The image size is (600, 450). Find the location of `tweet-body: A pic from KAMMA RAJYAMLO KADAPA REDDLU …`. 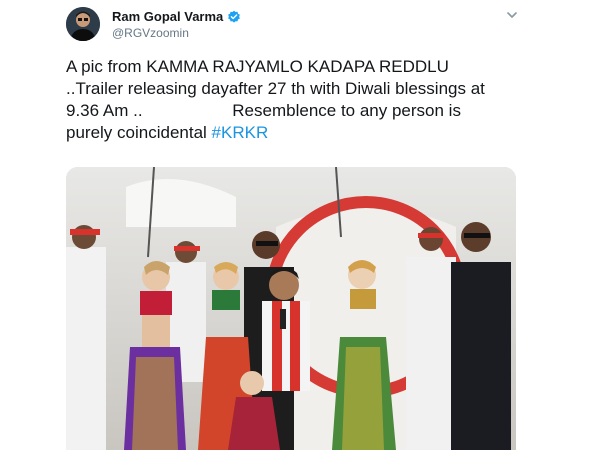

tweet-body: A pic from KAMMA RAJYAMLO KADAPA REDDLU … is located at coordinates (275, 99).